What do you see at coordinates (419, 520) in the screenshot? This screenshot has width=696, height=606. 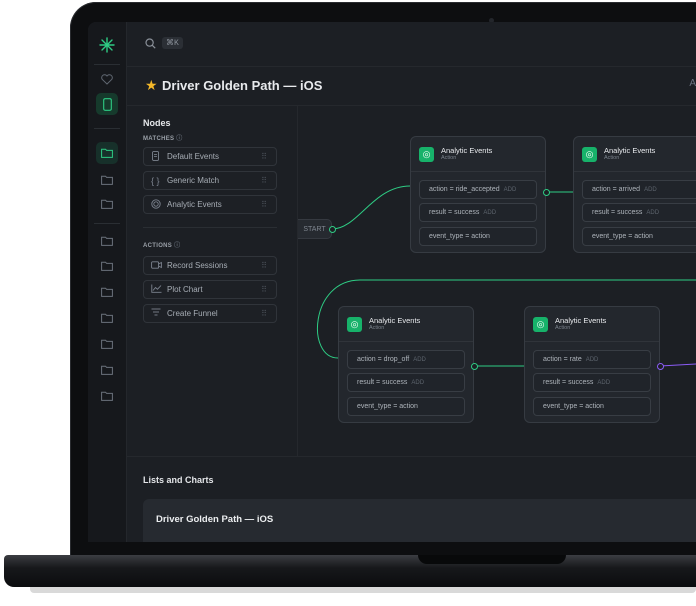 I see `list-card: Driver Golden Path — iOS` at bounding box center [419, 520].